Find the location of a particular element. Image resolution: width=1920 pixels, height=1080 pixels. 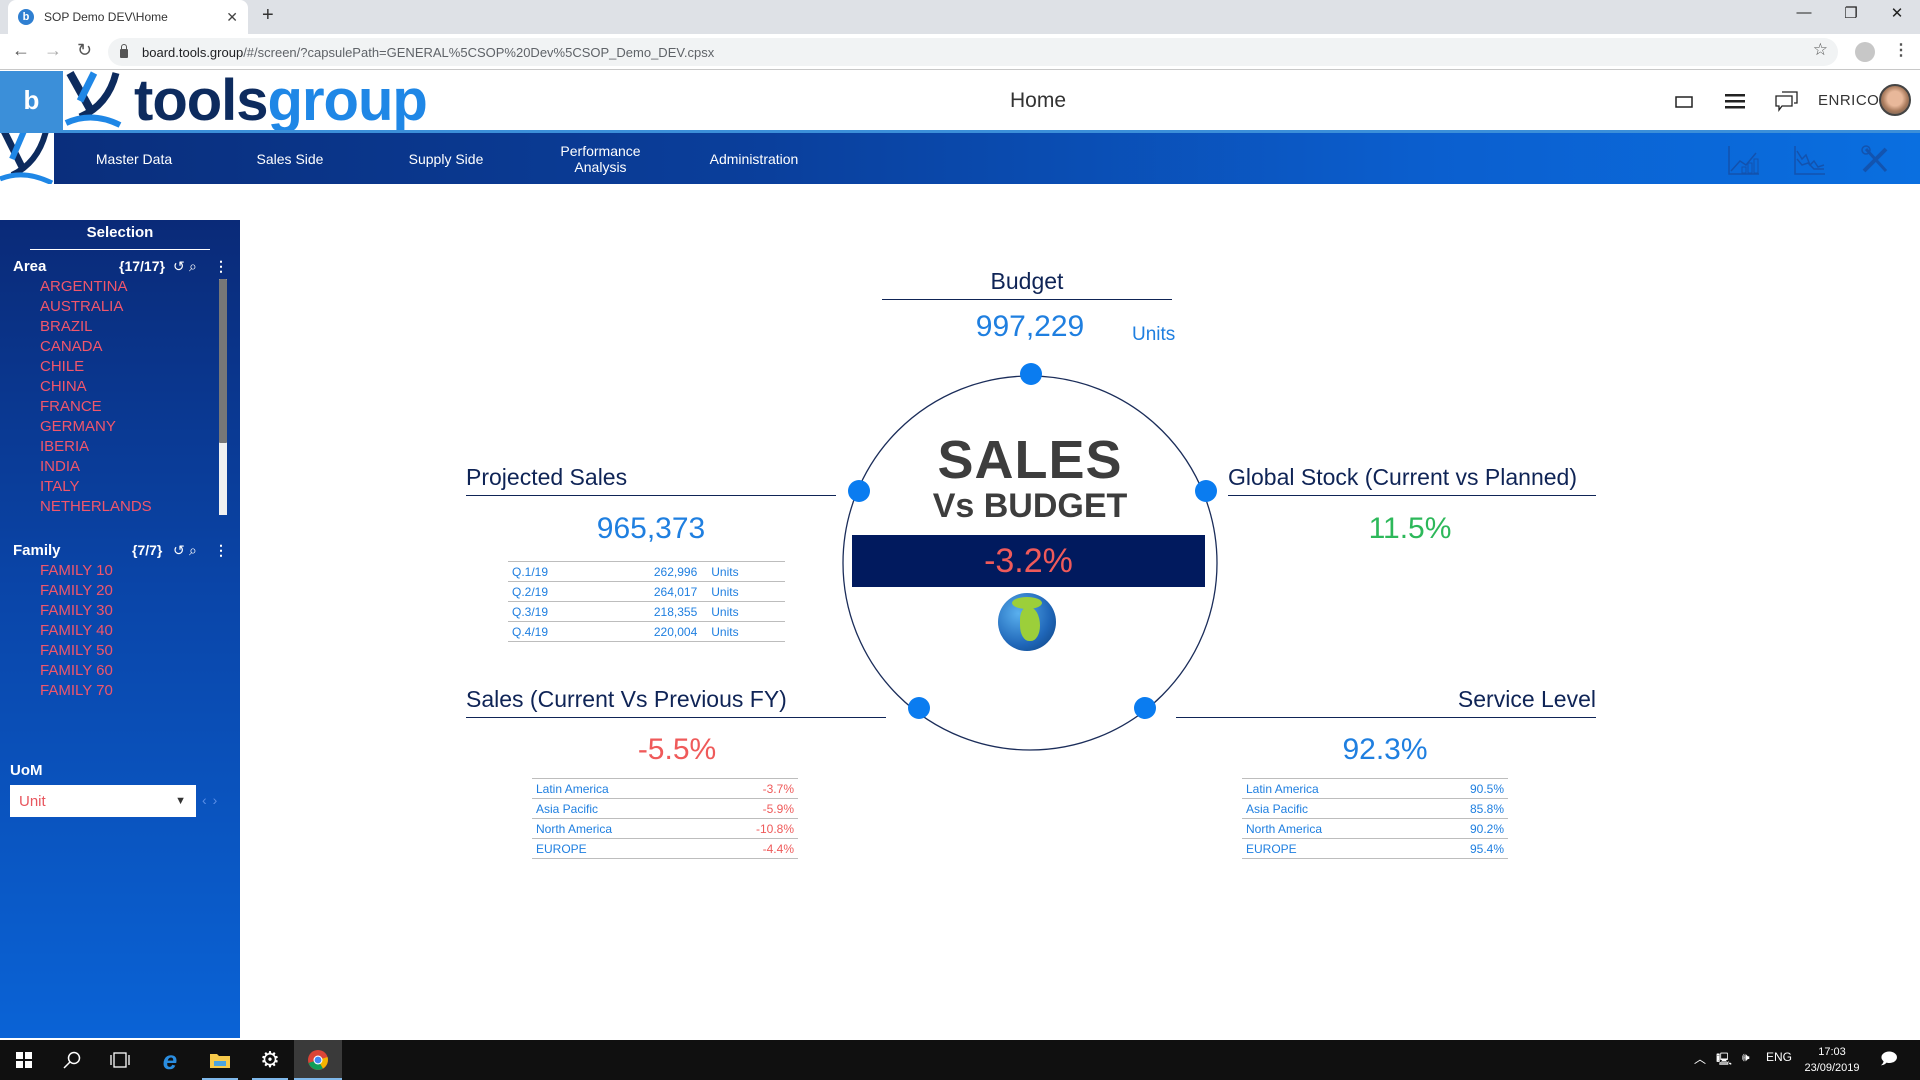

nav-supply-side: Supply Side is located at coordinates (446, 158).